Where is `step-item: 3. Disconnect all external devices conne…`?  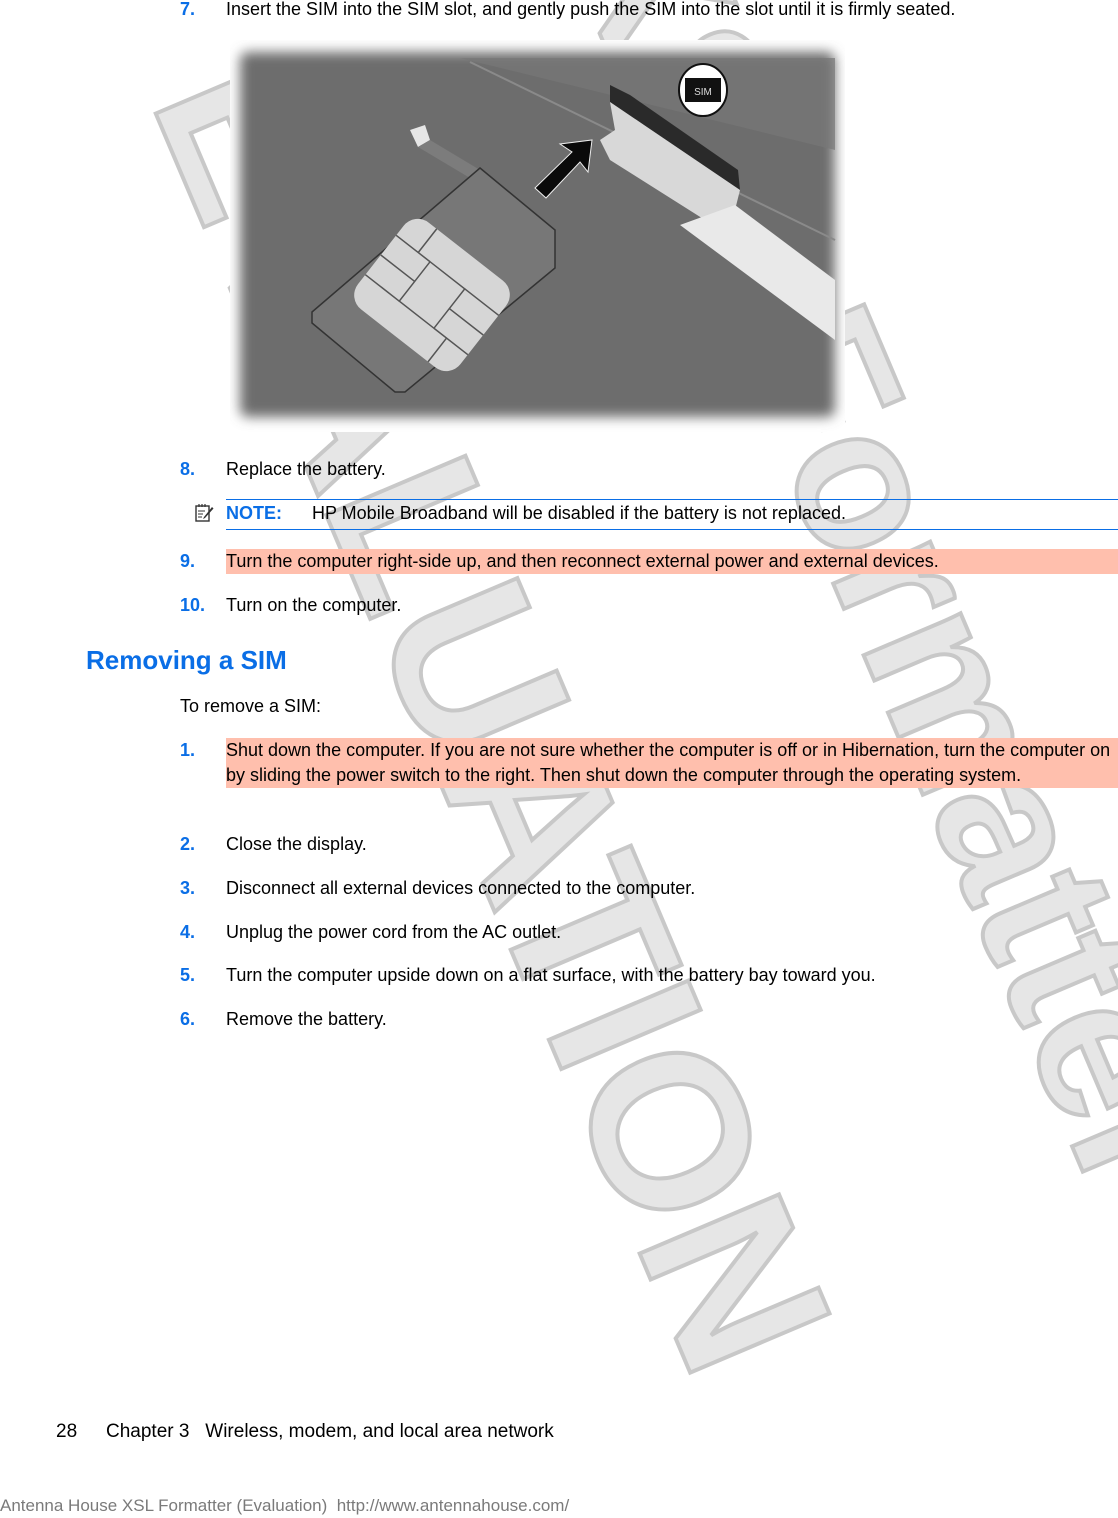 step-item: 3. Disconnect all external devices conne… is located at coordinates (649, 888).